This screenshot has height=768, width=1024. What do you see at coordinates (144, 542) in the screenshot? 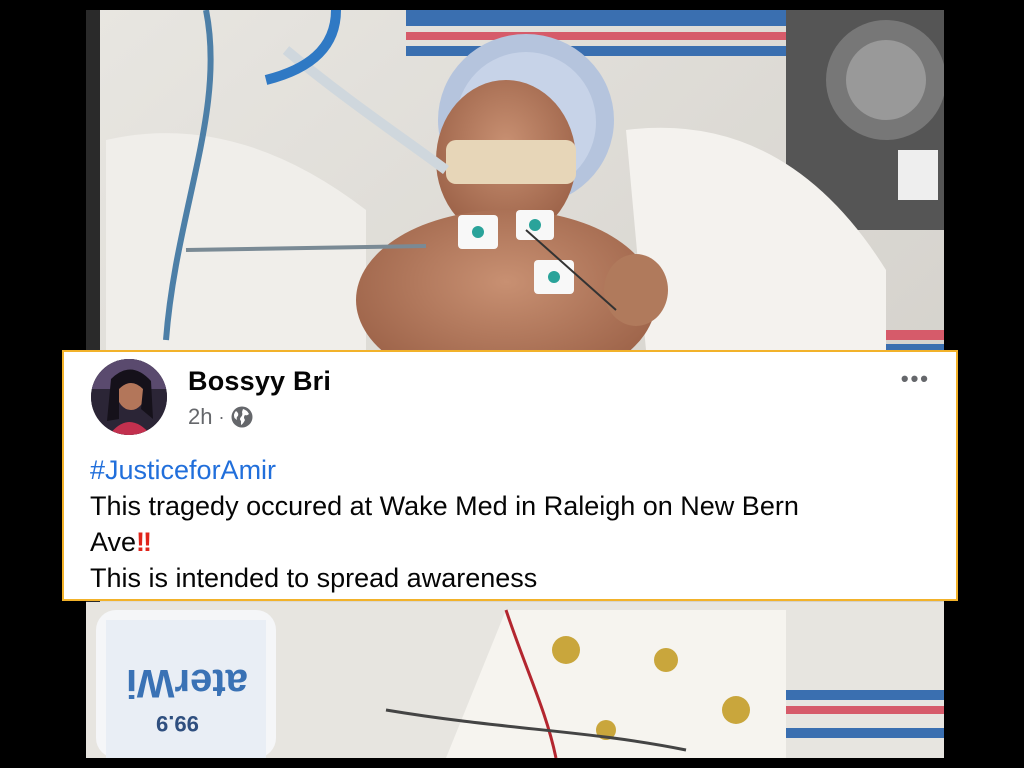
I see `double-exclamation-emoji: !!` at bounding box center [144, 542].